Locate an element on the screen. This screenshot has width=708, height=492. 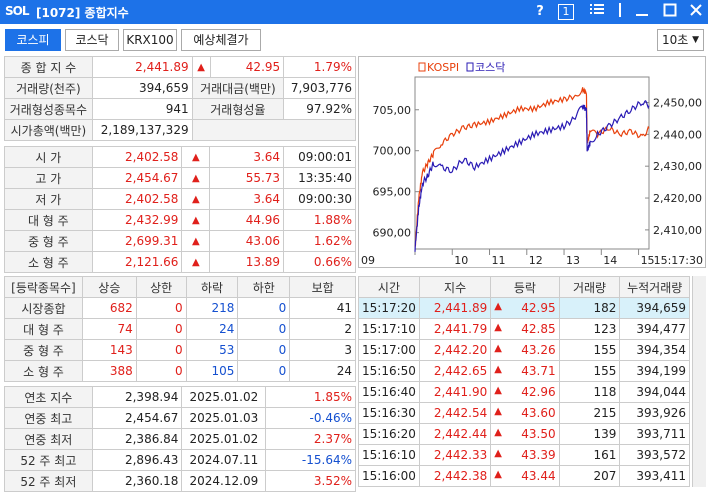
table-row: 시가총액(백만) 2,189,137,329 is located at coordinates (180, 130).